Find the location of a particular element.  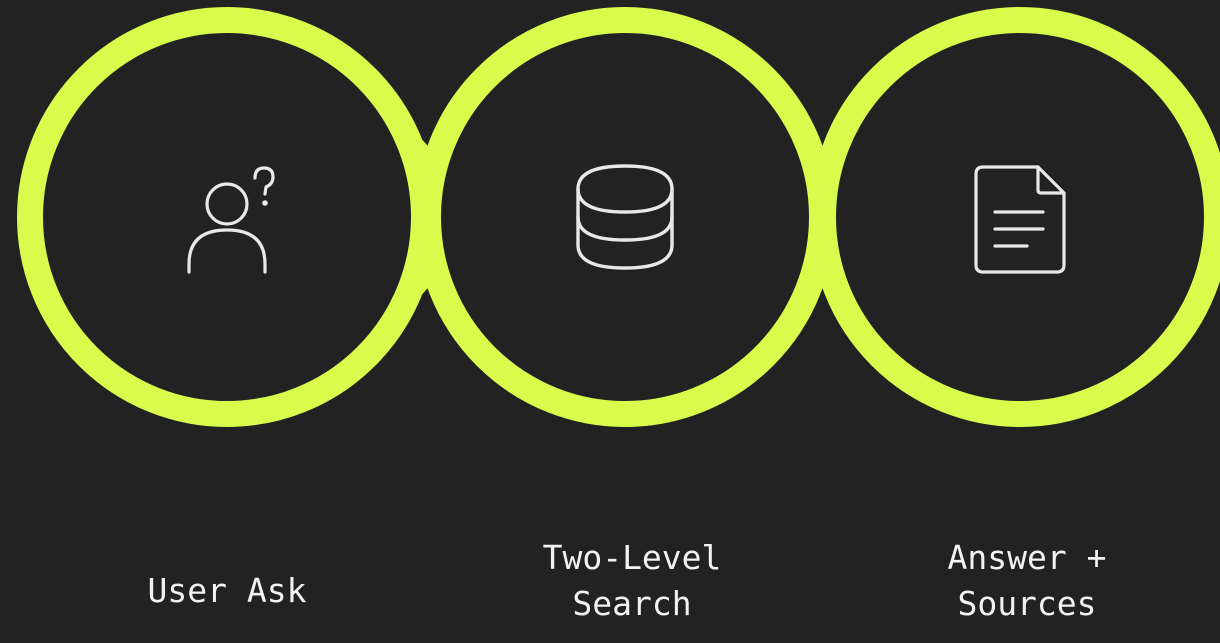

step-label-answer-sources: Answer + Sources is located at coordinates (1027, 580).